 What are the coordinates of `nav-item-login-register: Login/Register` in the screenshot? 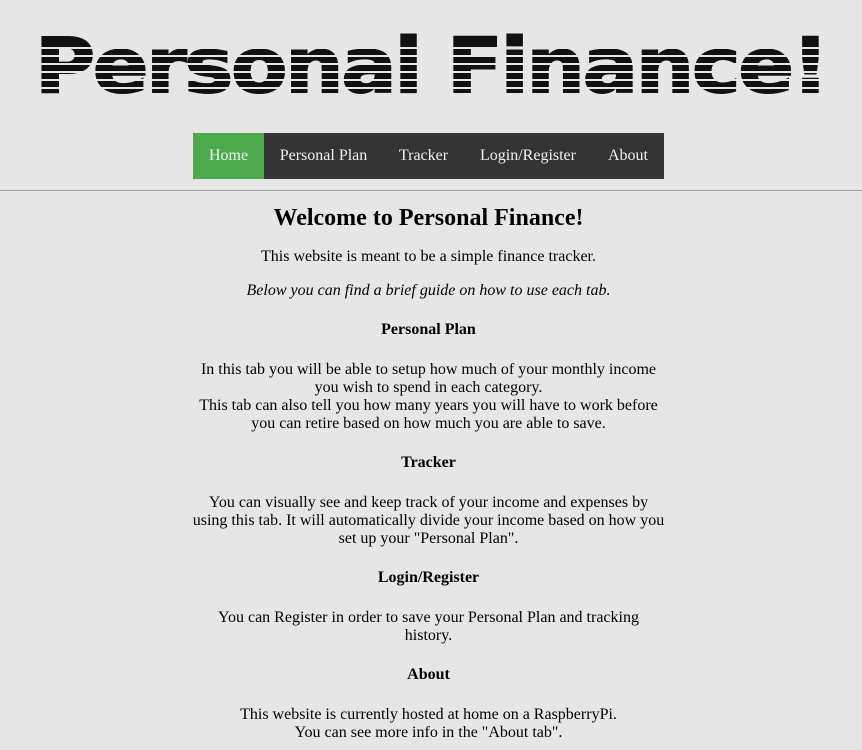 It's located at (528, 156).